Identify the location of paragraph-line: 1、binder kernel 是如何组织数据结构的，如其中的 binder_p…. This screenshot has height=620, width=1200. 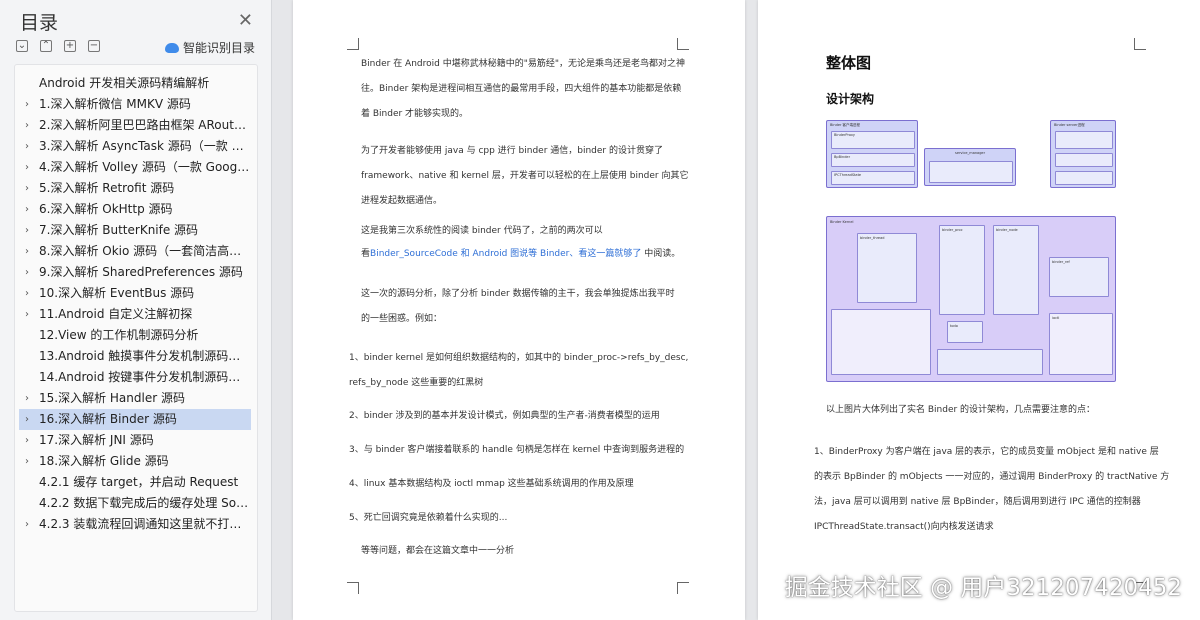
(519, 358).